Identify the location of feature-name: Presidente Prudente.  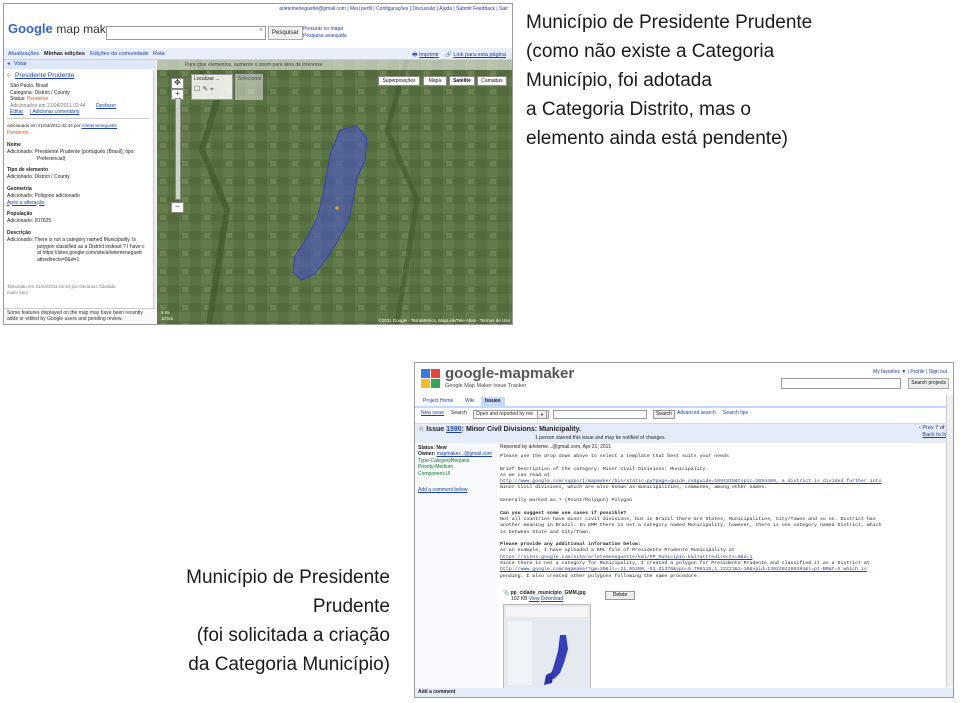
(44, 75).